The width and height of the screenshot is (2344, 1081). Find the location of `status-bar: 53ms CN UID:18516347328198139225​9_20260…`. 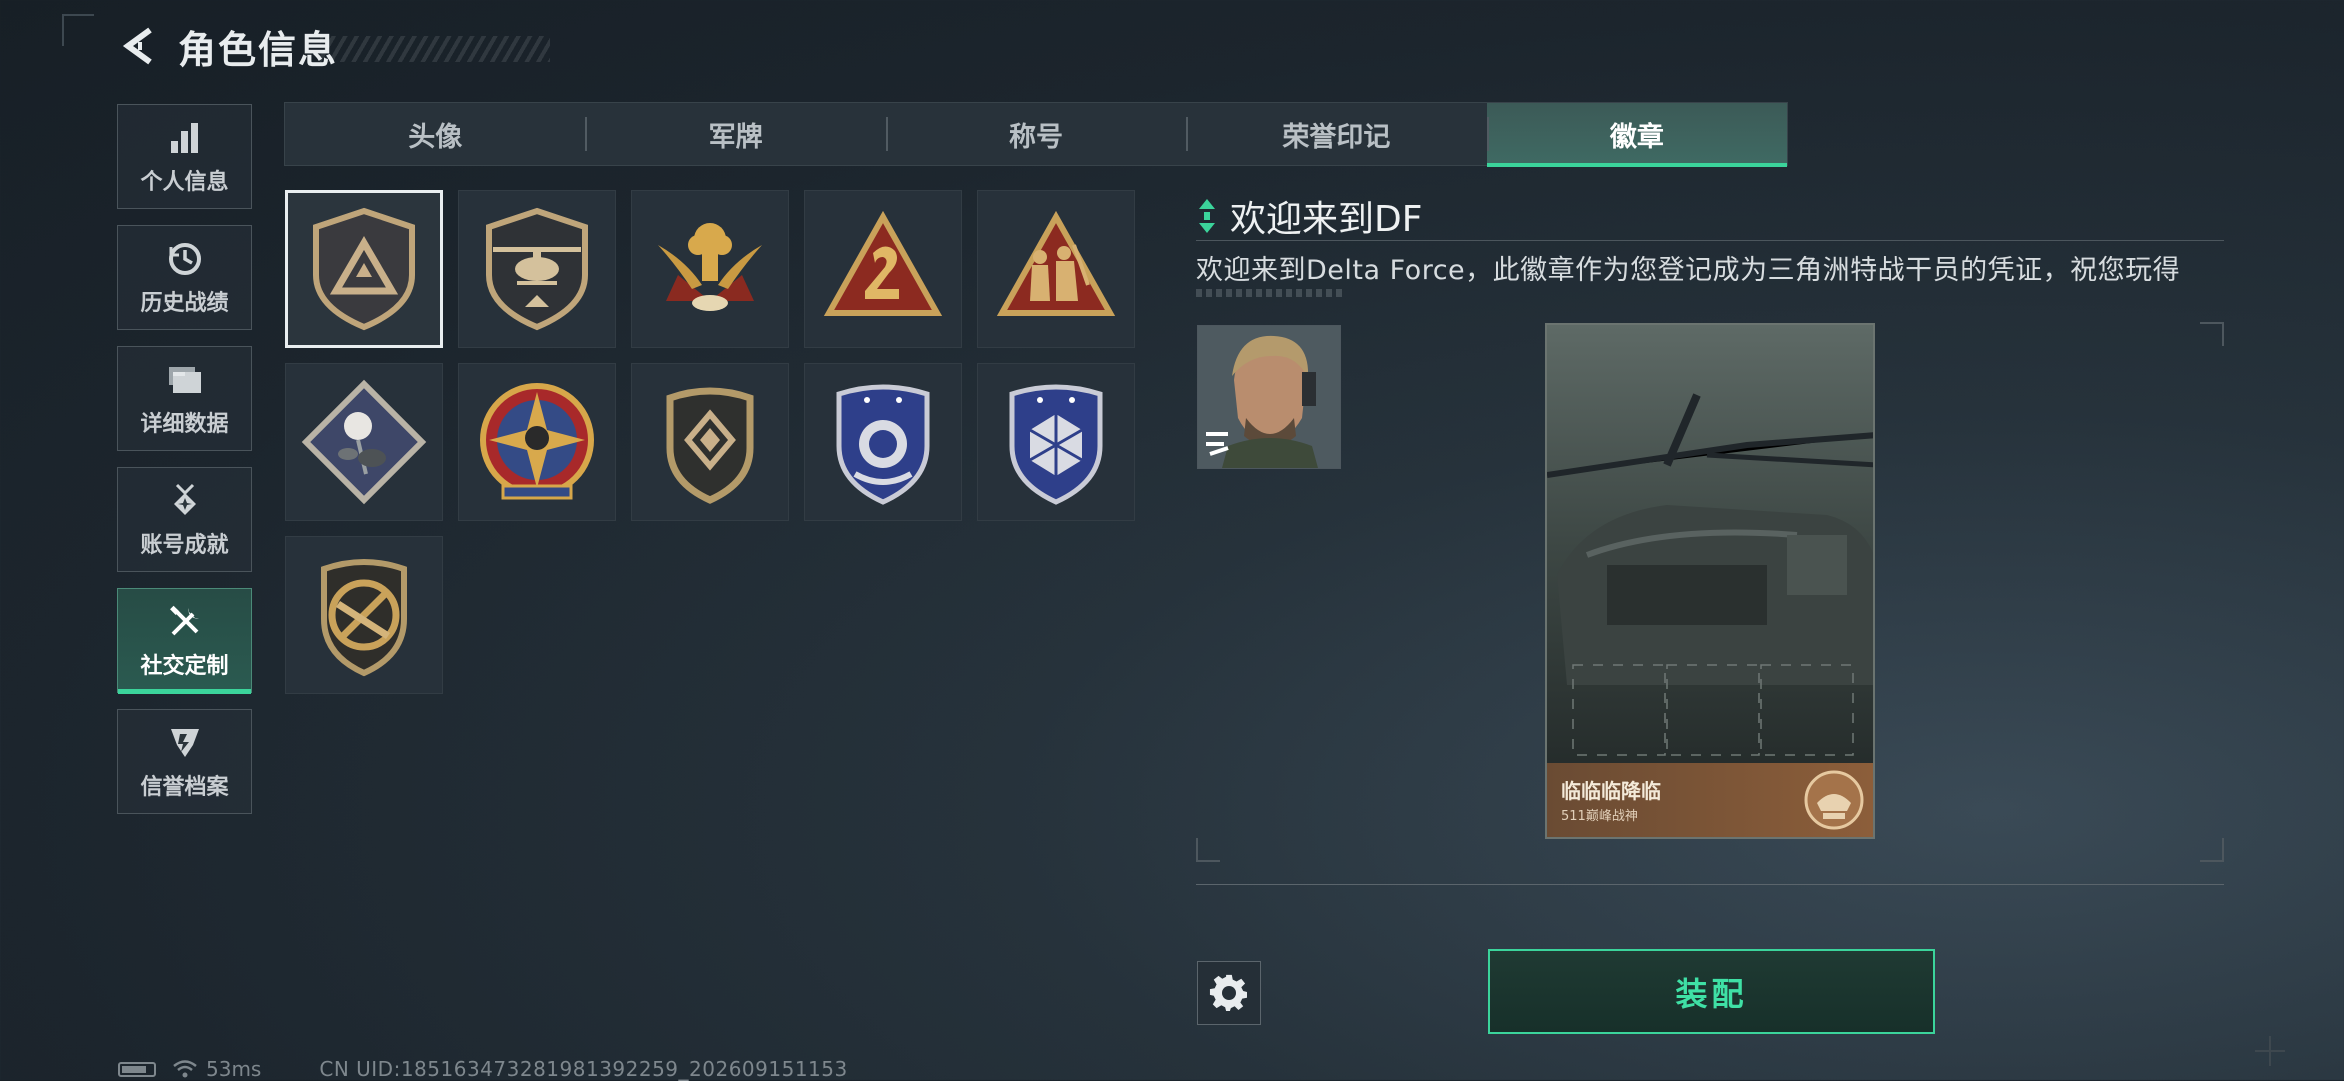

status-bar: 53ms CN UID:18516347328198139225​9_20260… is located at coordinates (483, 1069).